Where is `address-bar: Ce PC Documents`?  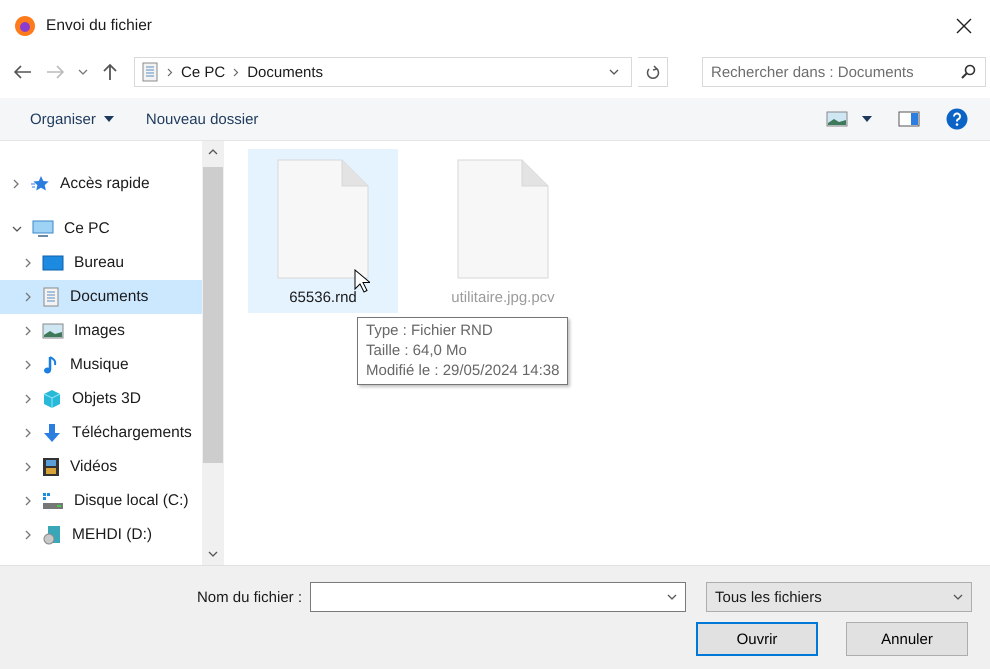 address-bar: Ce PC Documents is located at coordinates (383, 72).